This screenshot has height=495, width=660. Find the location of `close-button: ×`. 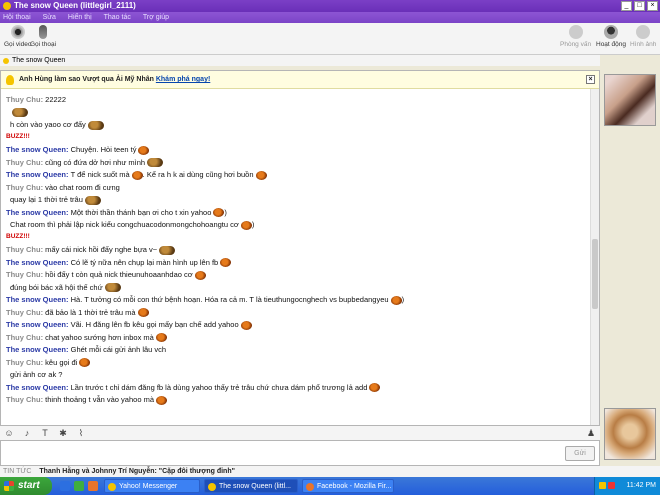

close-button: × is located at coordinates (652, 6).